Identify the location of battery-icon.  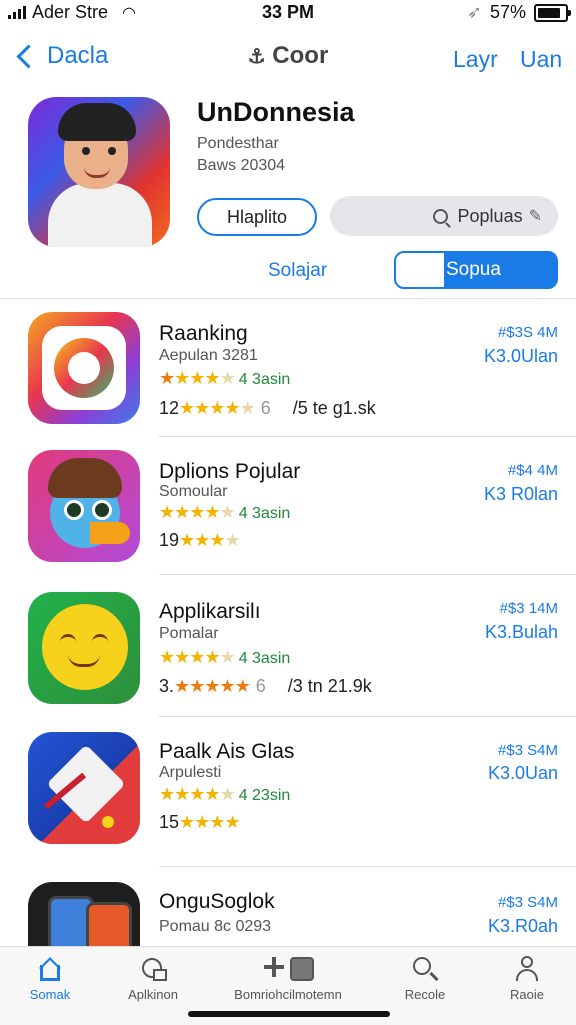
(552, 12).